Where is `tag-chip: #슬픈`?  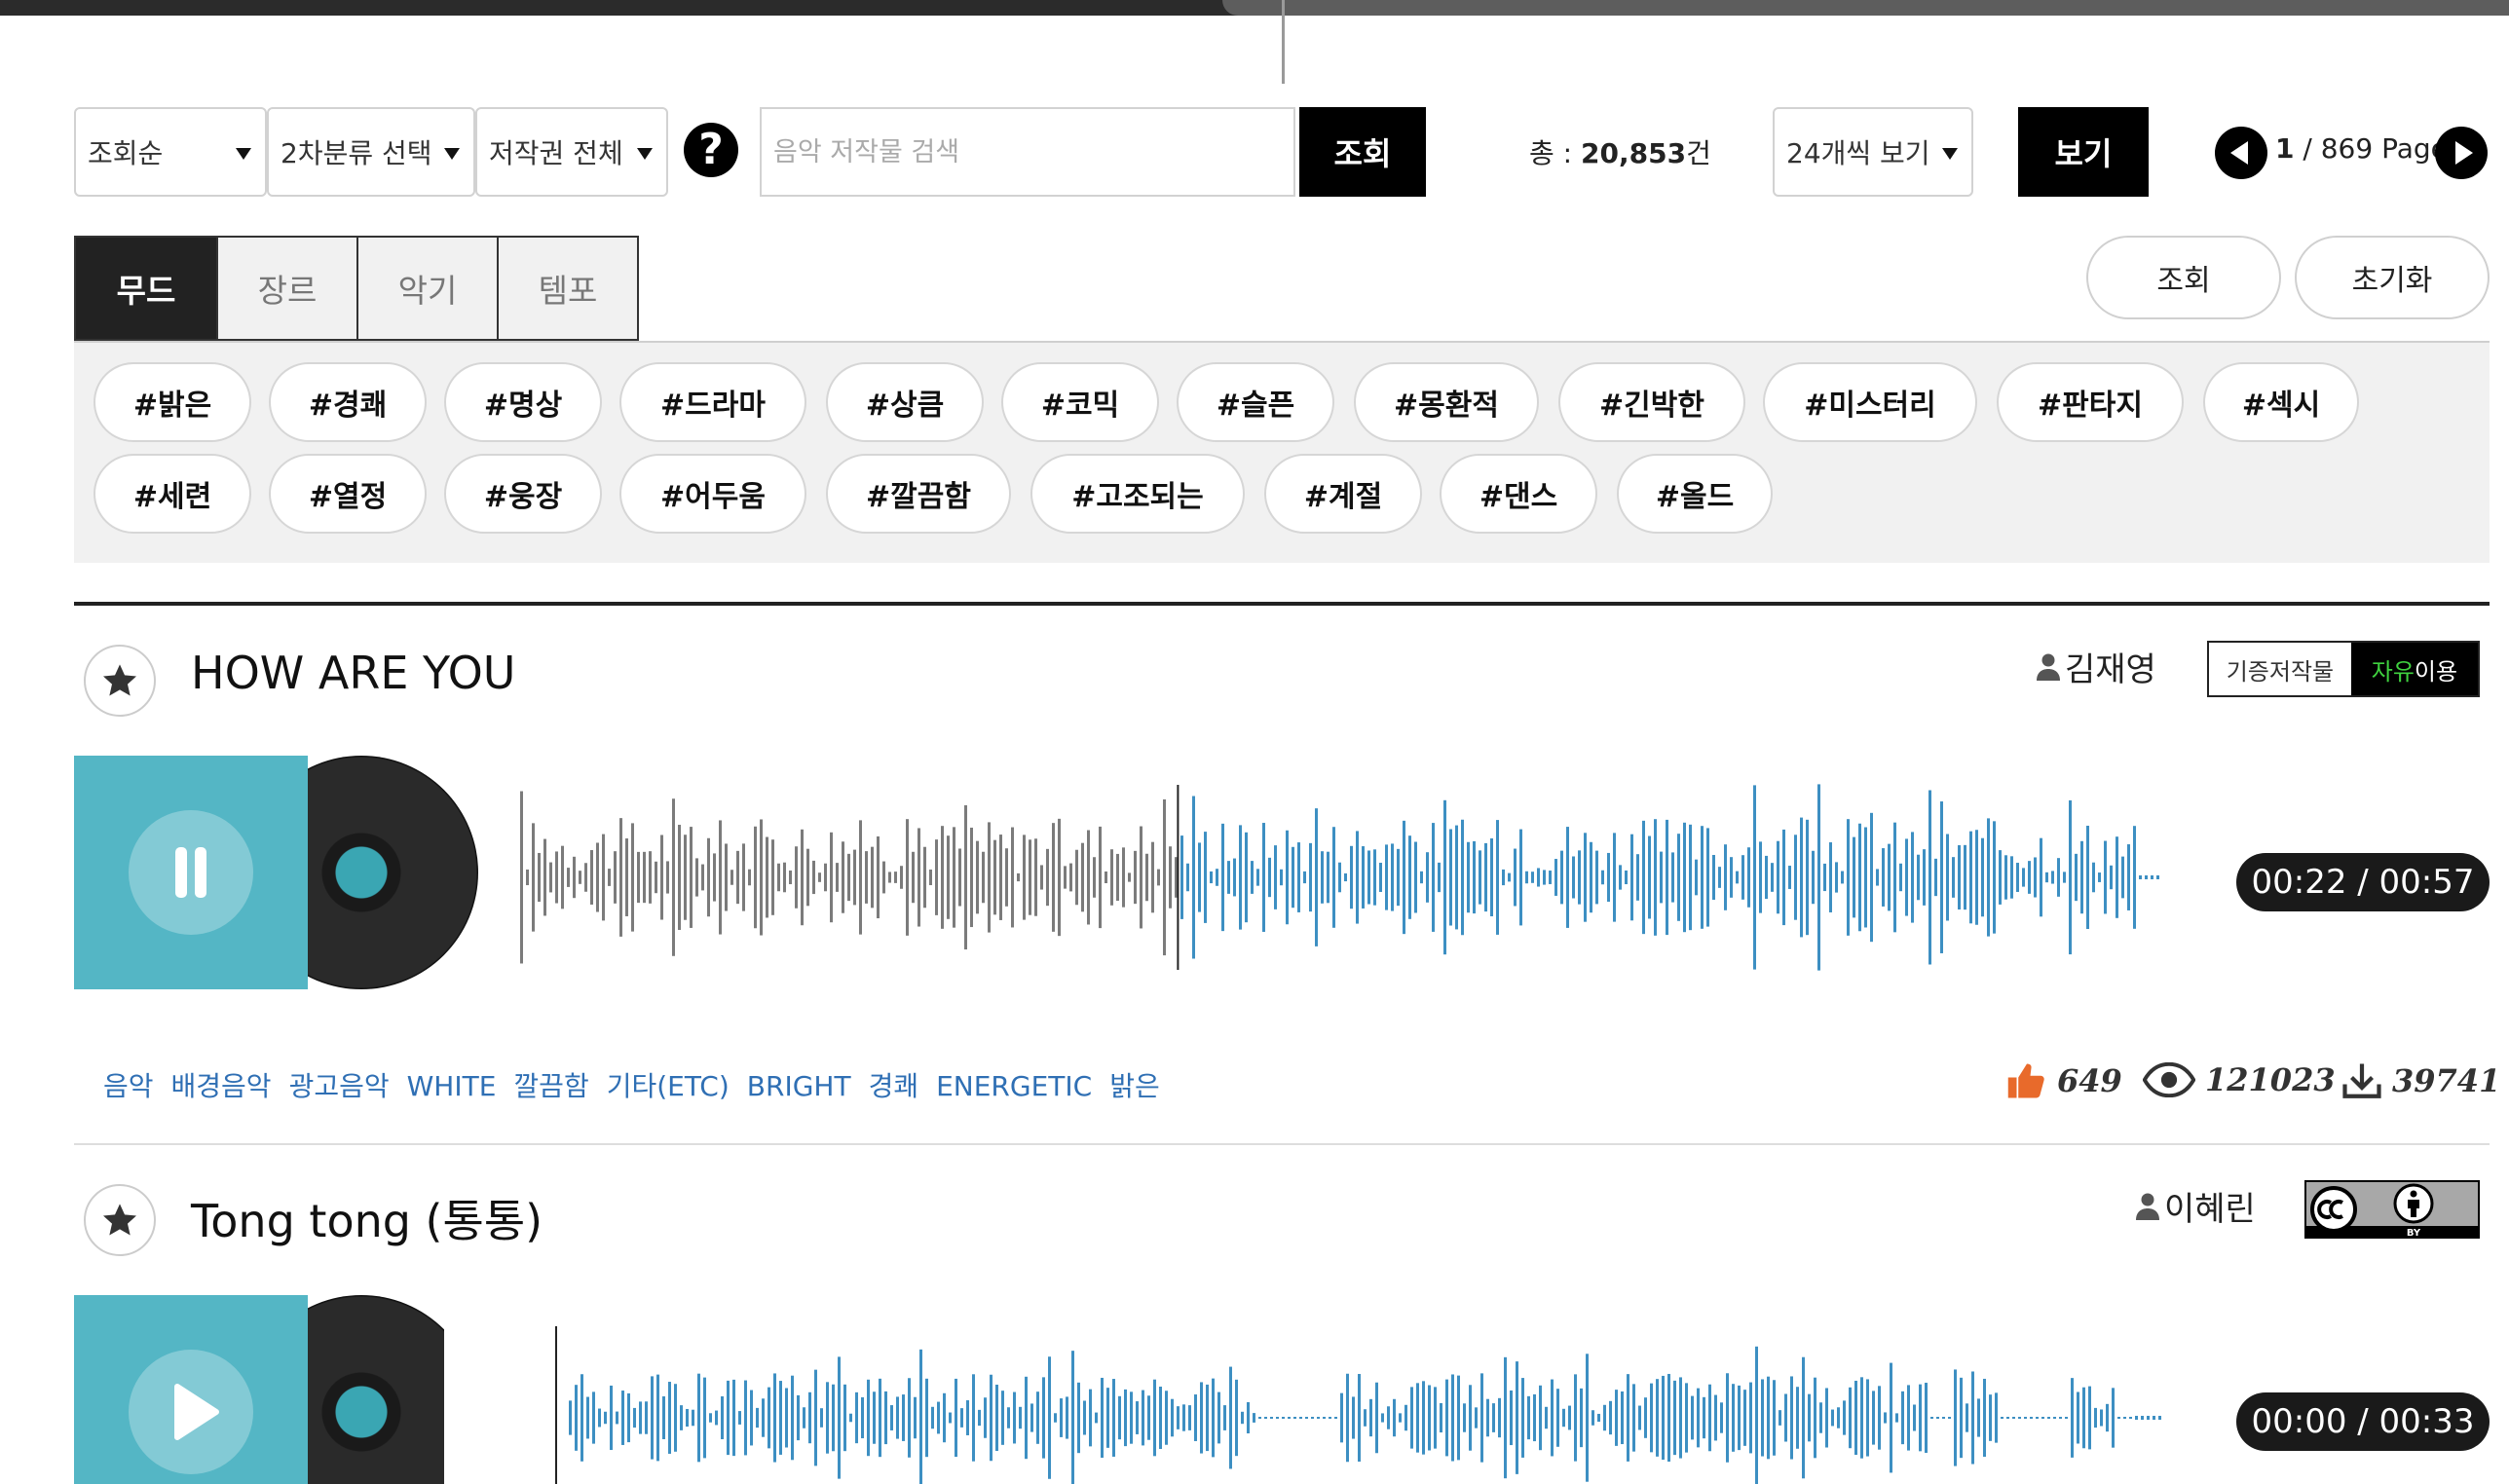 tag-chip: #슬픈 is located at coordinates (1255, 402).